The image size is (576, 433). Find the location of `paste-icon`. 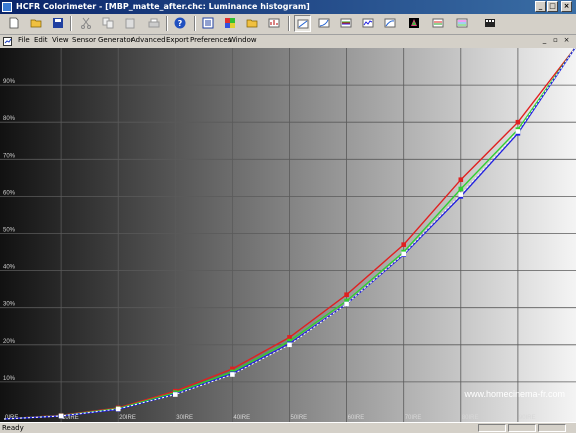

paste-icon is located at coordinates (130, 23).